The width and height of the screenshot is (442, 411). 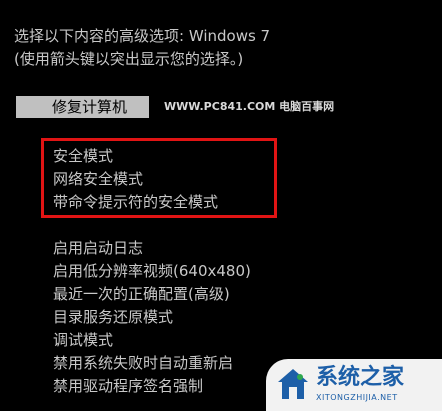 I want to click on menu-instructions: (使用箭头键以突出显示您的选择。), so click(x=129, y=59).